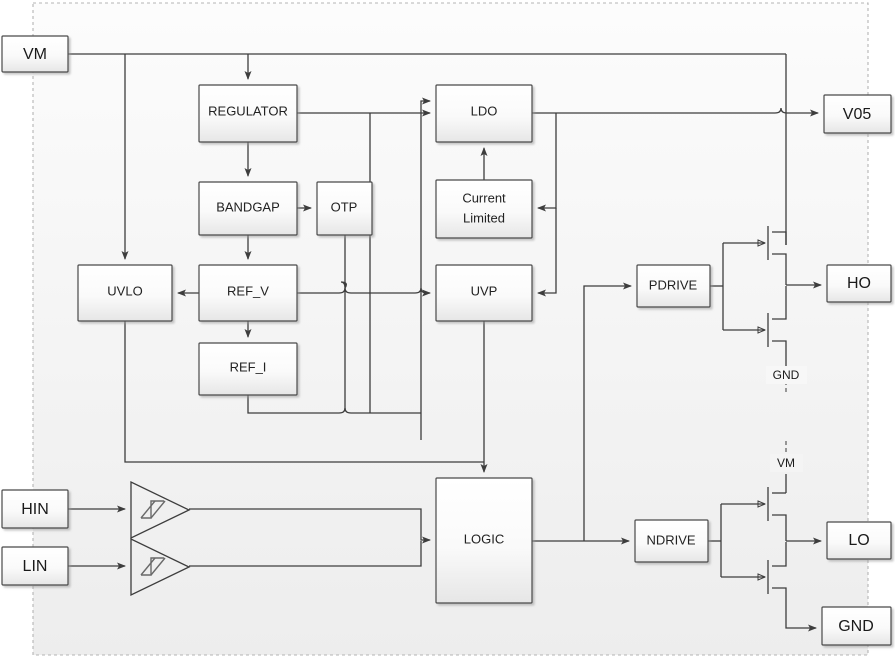  I want to click on pin-v05: V05, so click(857, 114).